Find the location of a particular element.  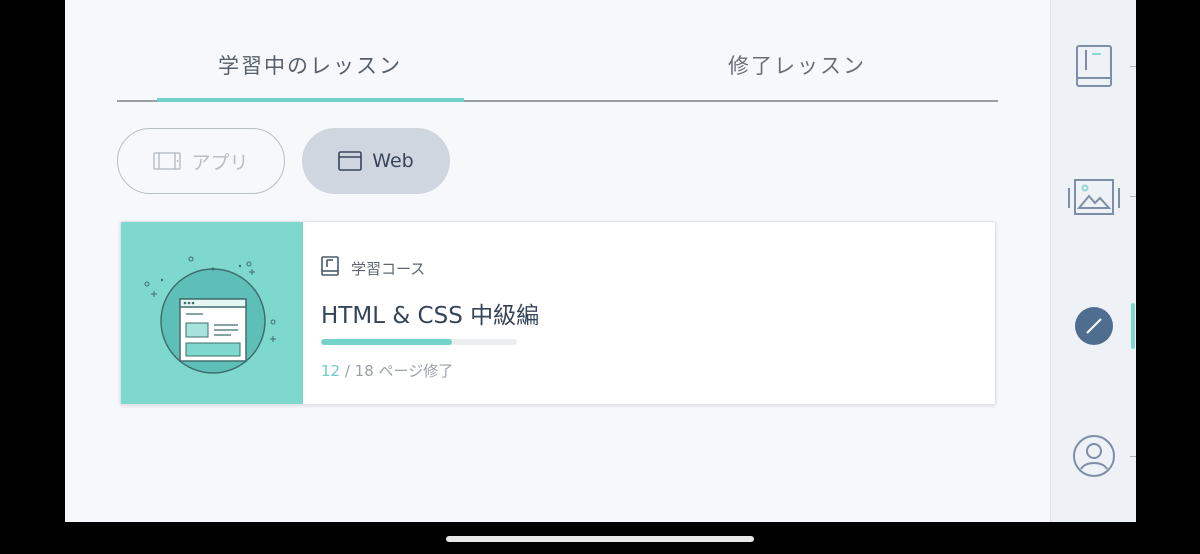

course-progress-bar is located at coordinates (419, 342).